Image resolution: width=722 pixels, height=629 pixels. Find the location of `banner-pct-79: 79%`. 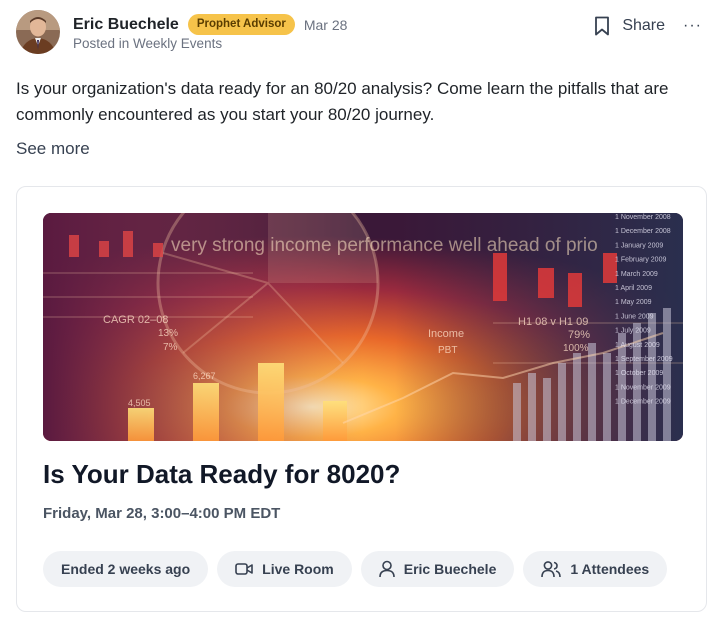

banner-pct-79: 79% is located at coordinates (579, 335).